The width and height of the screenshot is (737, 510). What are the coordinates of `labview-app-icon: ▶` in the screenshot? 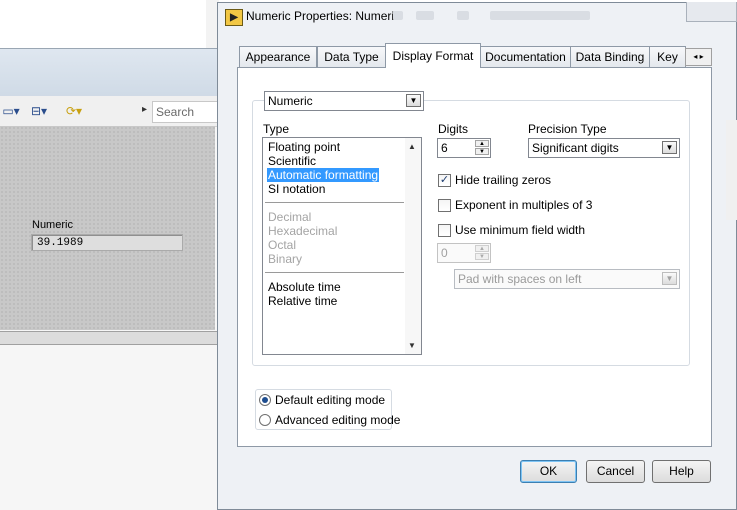 It's located at (234, 17).